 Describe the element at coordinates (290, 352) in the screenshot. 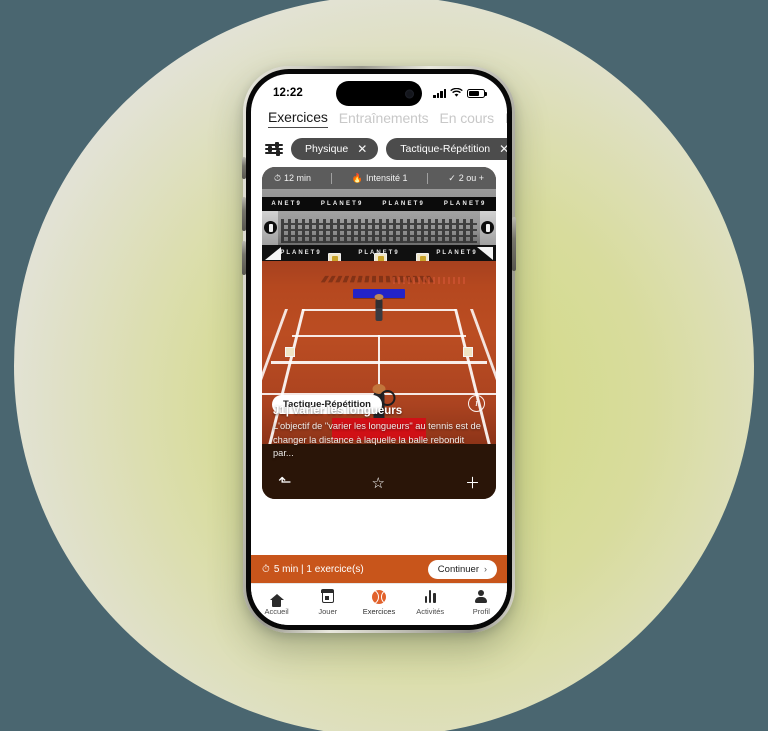

I see `net-post-left` at that location.